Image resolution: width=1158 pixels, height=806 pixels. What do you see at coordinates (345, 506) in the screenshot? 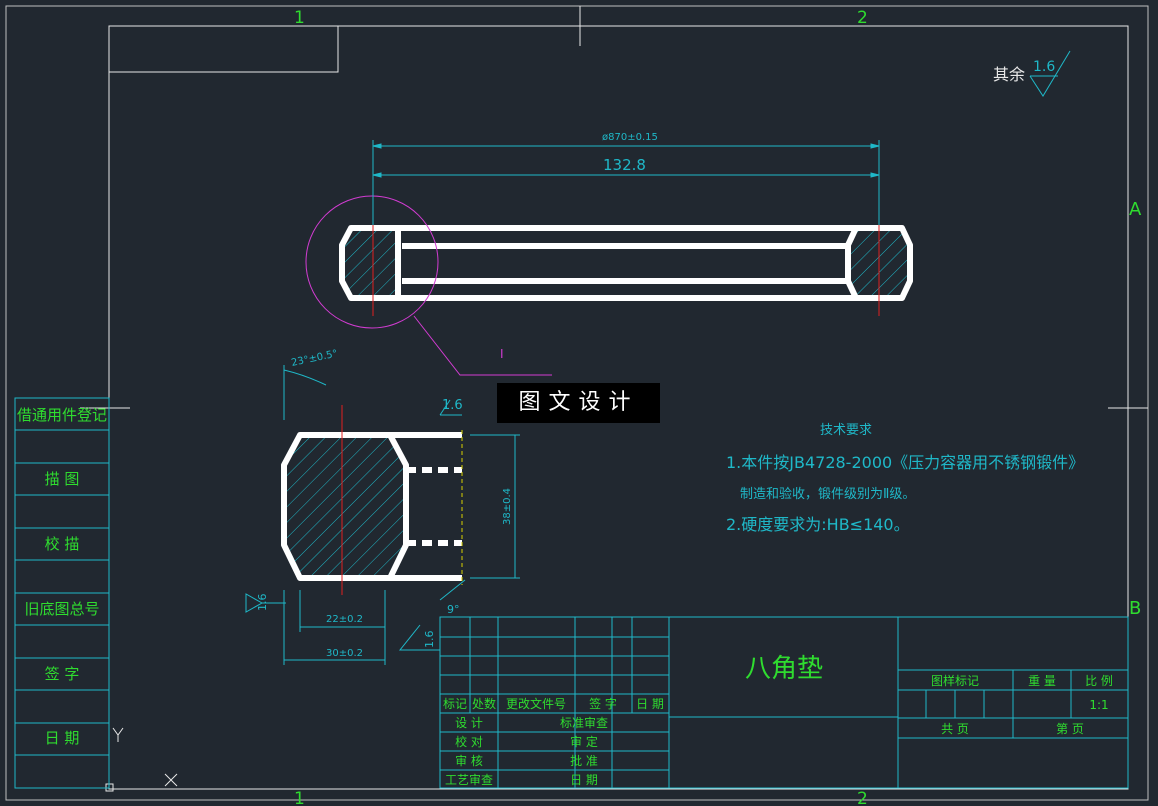
I see `detail-section` at bounding box center [345, 506].